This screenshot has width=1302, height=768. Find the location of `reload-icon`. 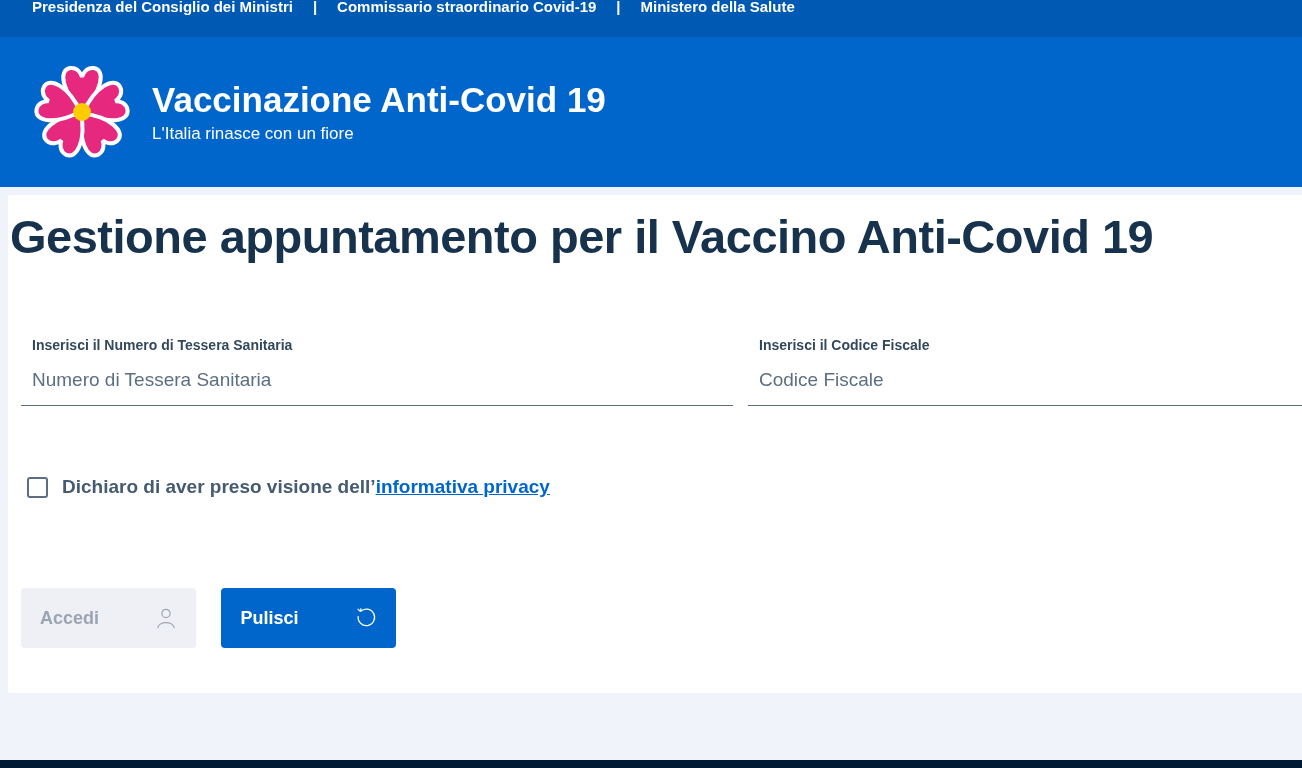

reload-icon is located at coordinates (365, 618).